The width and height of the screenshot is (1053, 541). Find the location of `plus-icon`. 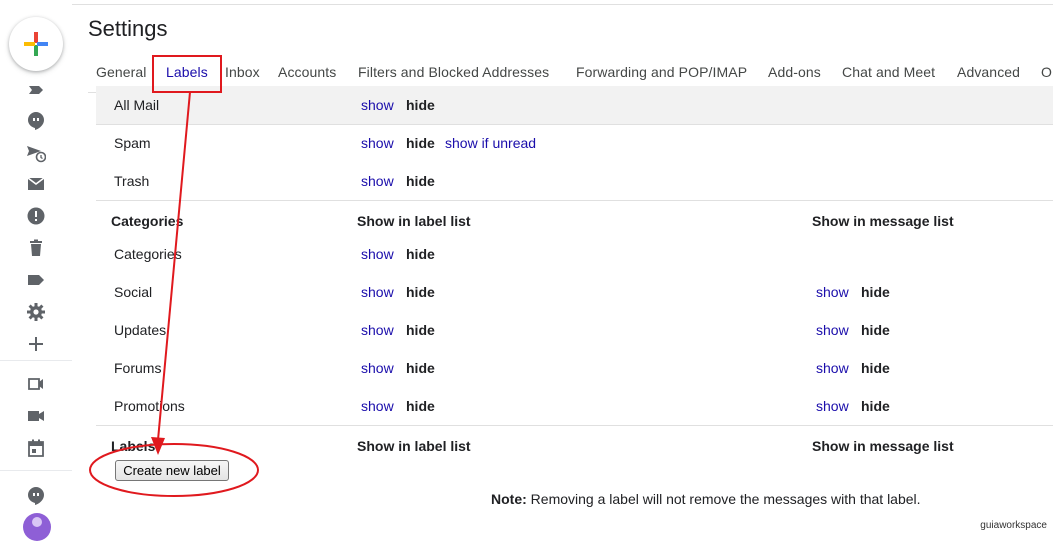

plus-icon is located at coordinates (36, 344).